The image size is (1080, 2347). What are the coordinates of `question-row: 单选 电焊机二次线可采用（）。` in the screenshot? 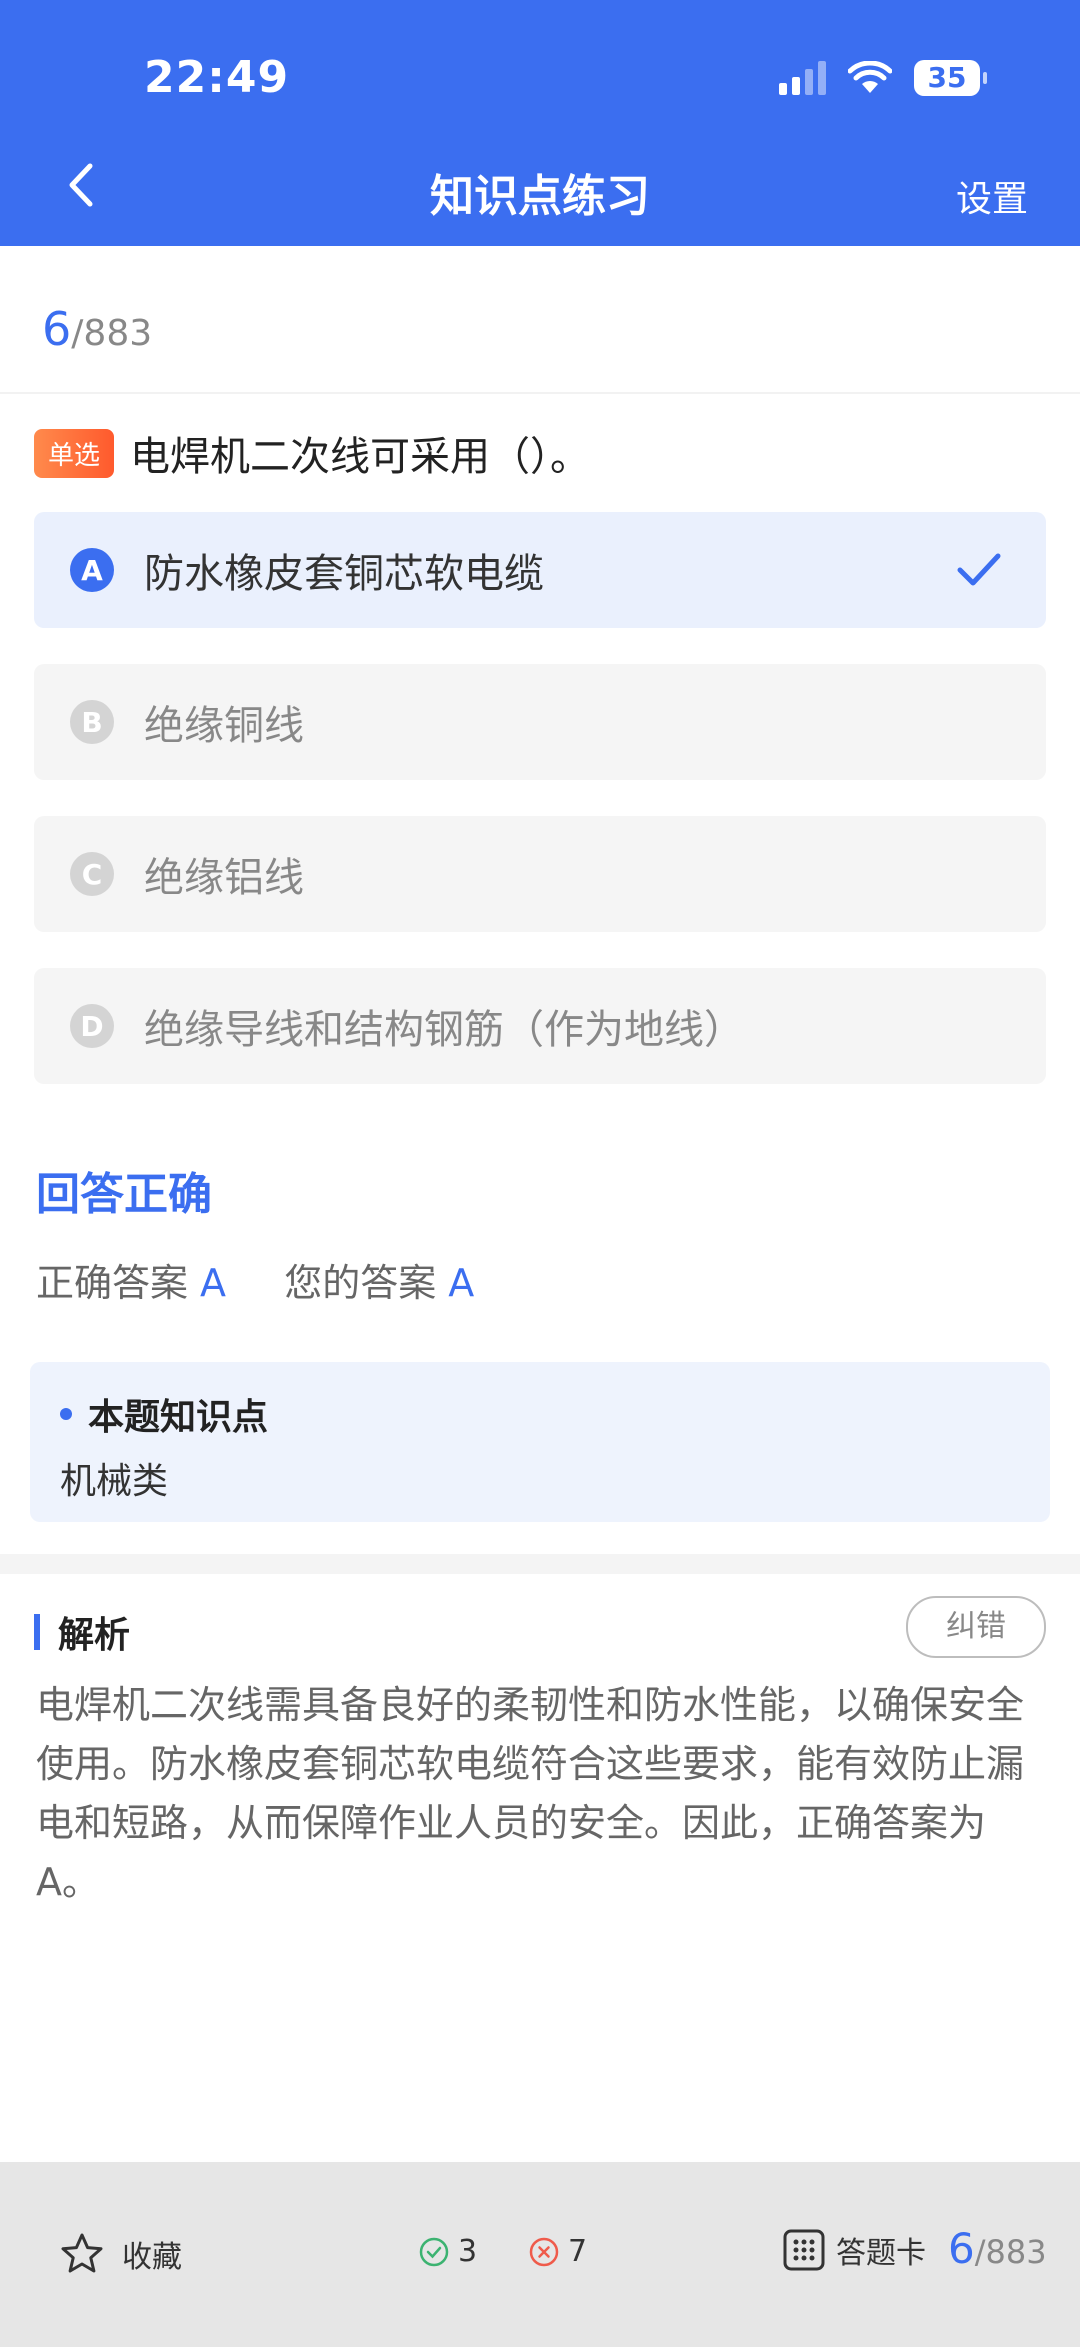 It's located at (312, 453).